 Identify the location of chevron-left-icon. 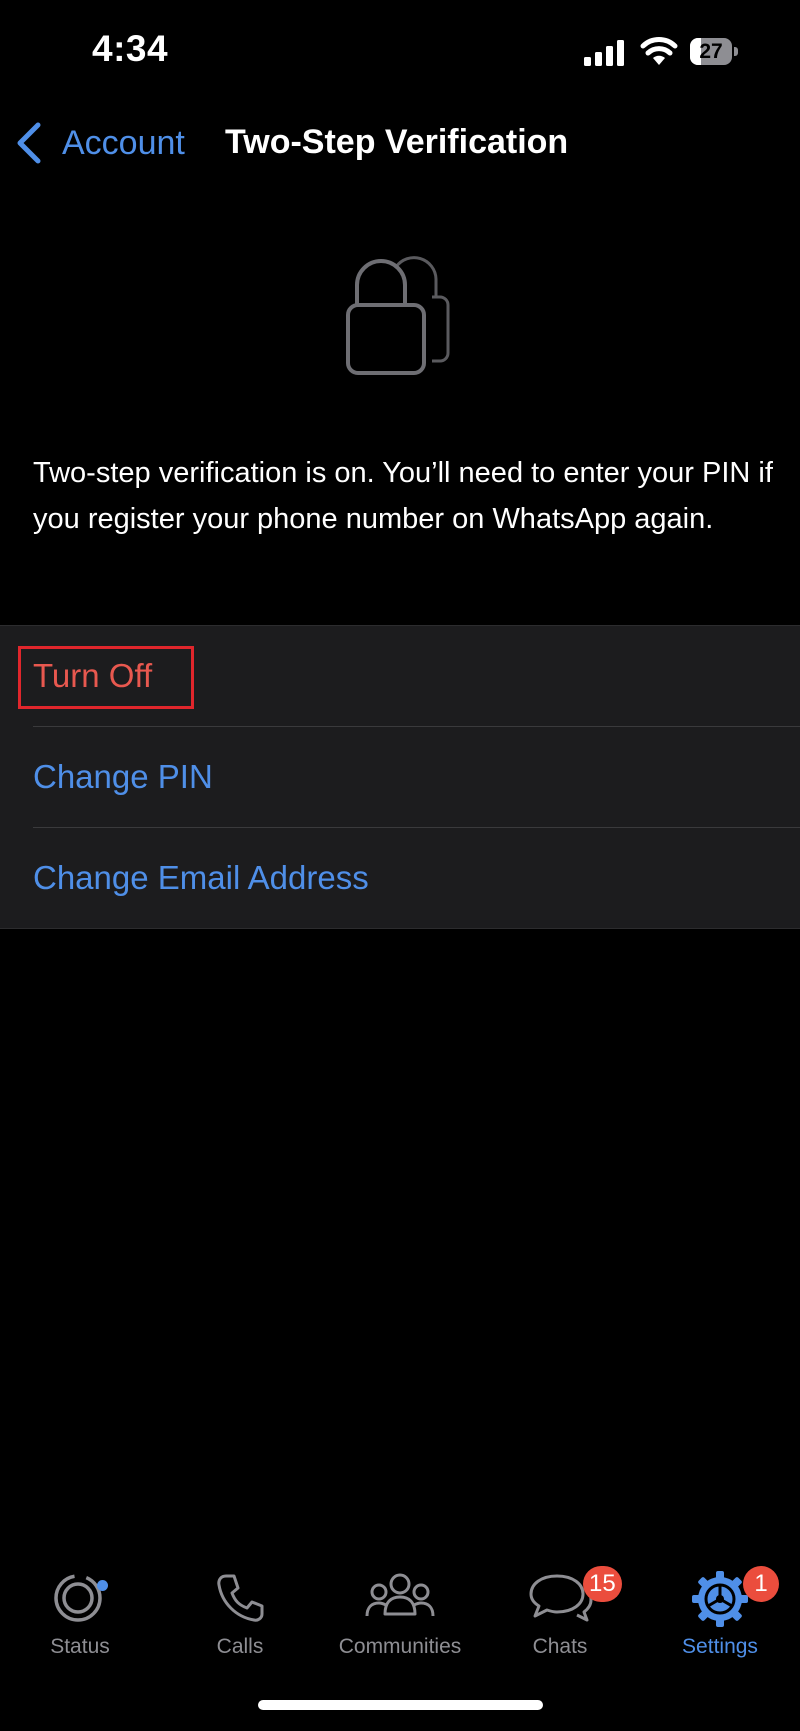
(29, 143).